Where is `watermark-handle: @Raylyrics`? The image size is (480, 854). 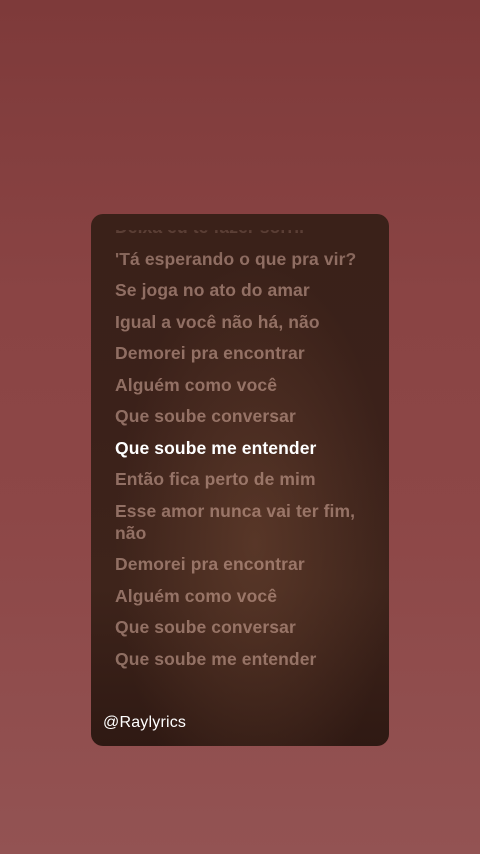
watermark-handle: @Raylyrics is located at coordinates (145, 722).